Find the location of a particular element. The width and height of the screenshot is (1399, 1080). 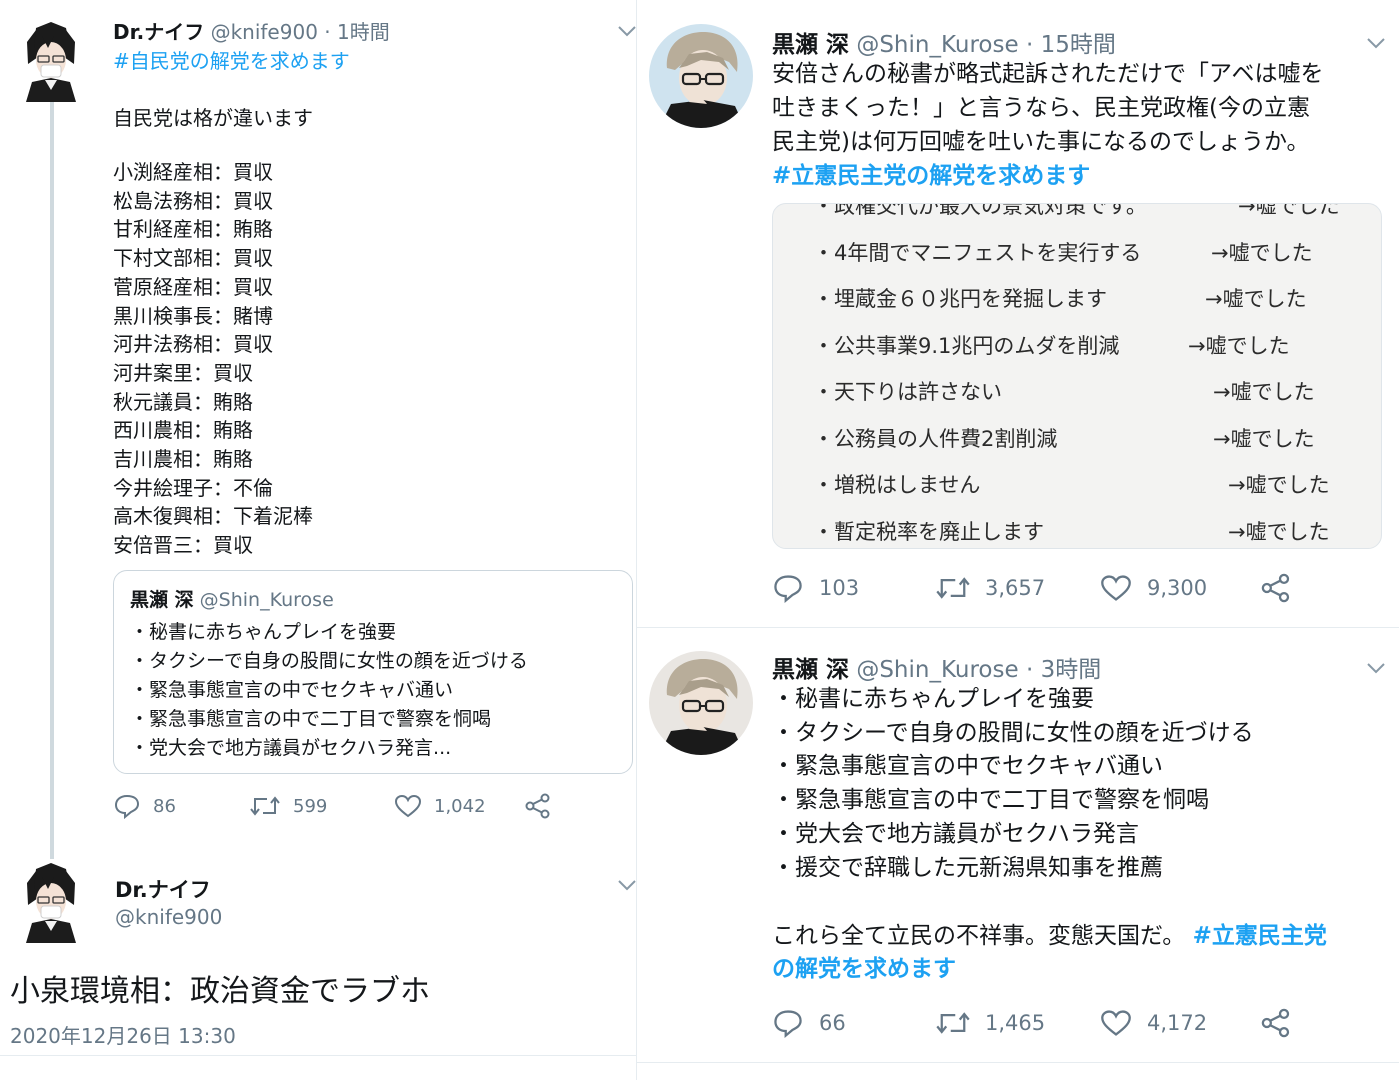

reply-button: 86 is located at coordinates (181, 806).